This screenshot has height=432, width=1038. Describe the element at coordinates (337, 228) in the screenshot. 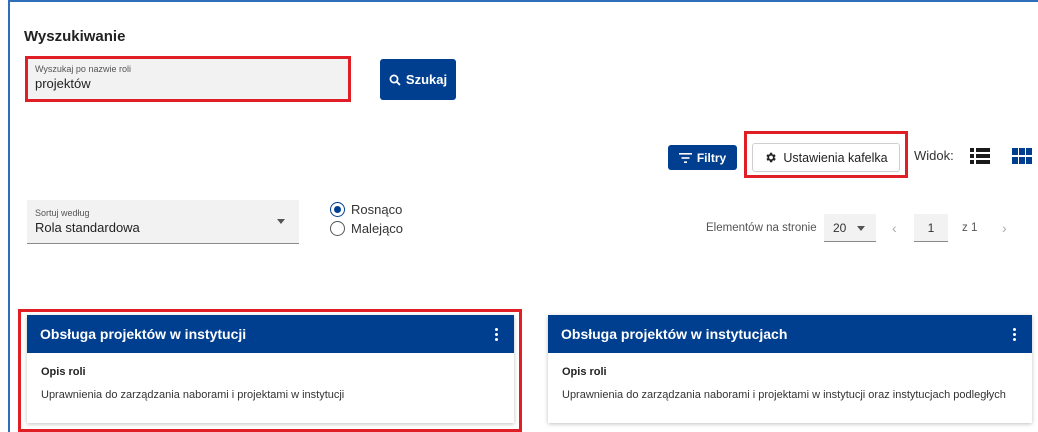

I see `radio-unchecked-icon` at that location.